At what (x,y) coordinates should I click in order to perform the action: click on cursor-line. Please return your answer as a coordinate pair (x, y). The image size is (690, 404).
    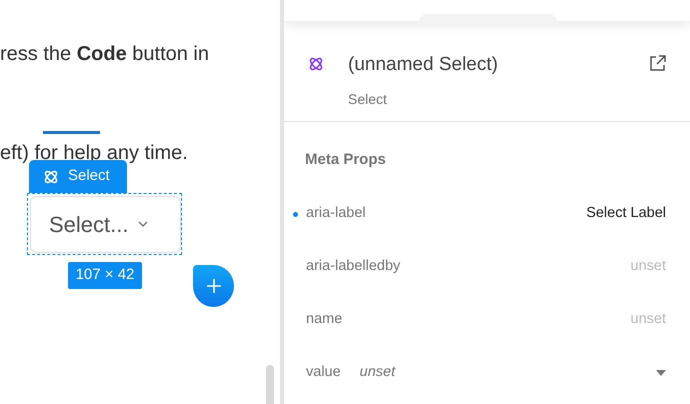
    Looking at the image, I should click on (71, 132).